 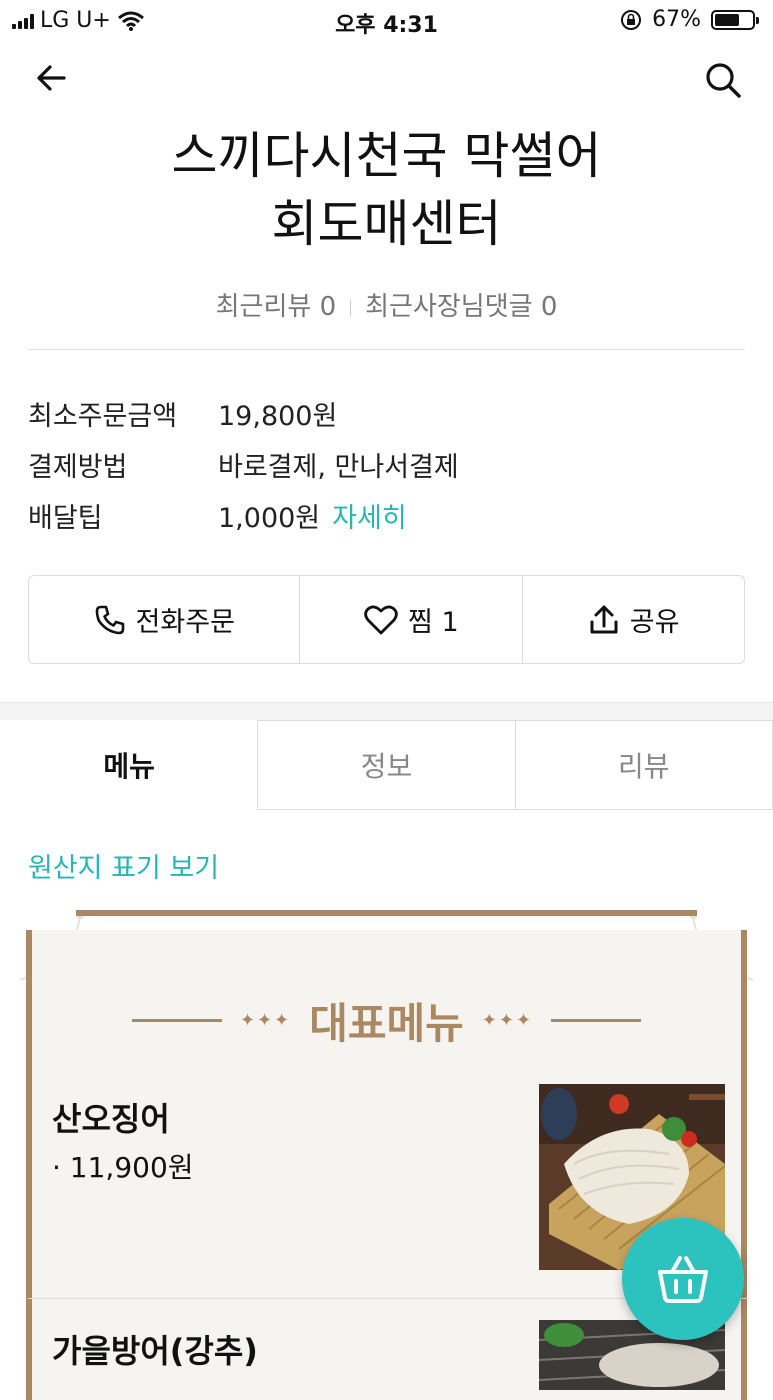 I want to click on min-order-row: 최소주문금액 19,800원, so click(x=243, y=413).